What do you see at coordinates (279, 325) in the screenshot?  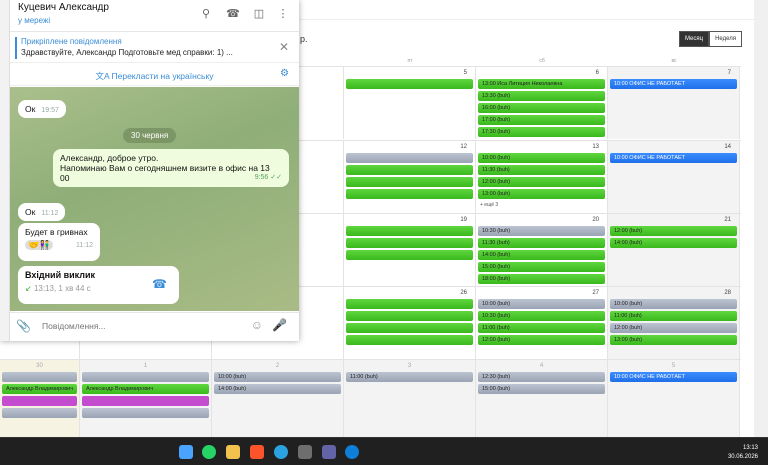 I see `microphone-icon: 🎤` at bounding box center [279, 325].